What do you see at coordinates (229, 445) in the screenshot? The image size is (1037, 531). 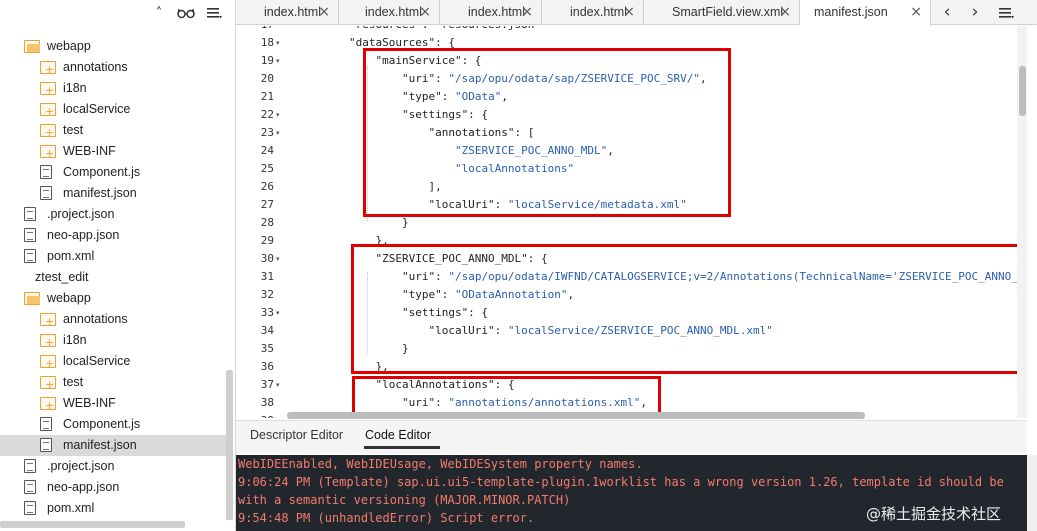 I see `sidebar-vertical-scrollbar` at bounding box center [229, 445].